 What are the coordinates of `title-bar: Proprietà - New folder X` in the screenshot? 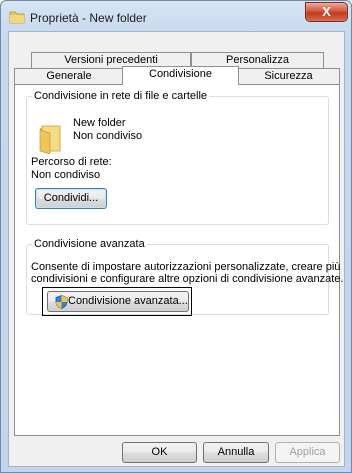 It's located at (176, 18).